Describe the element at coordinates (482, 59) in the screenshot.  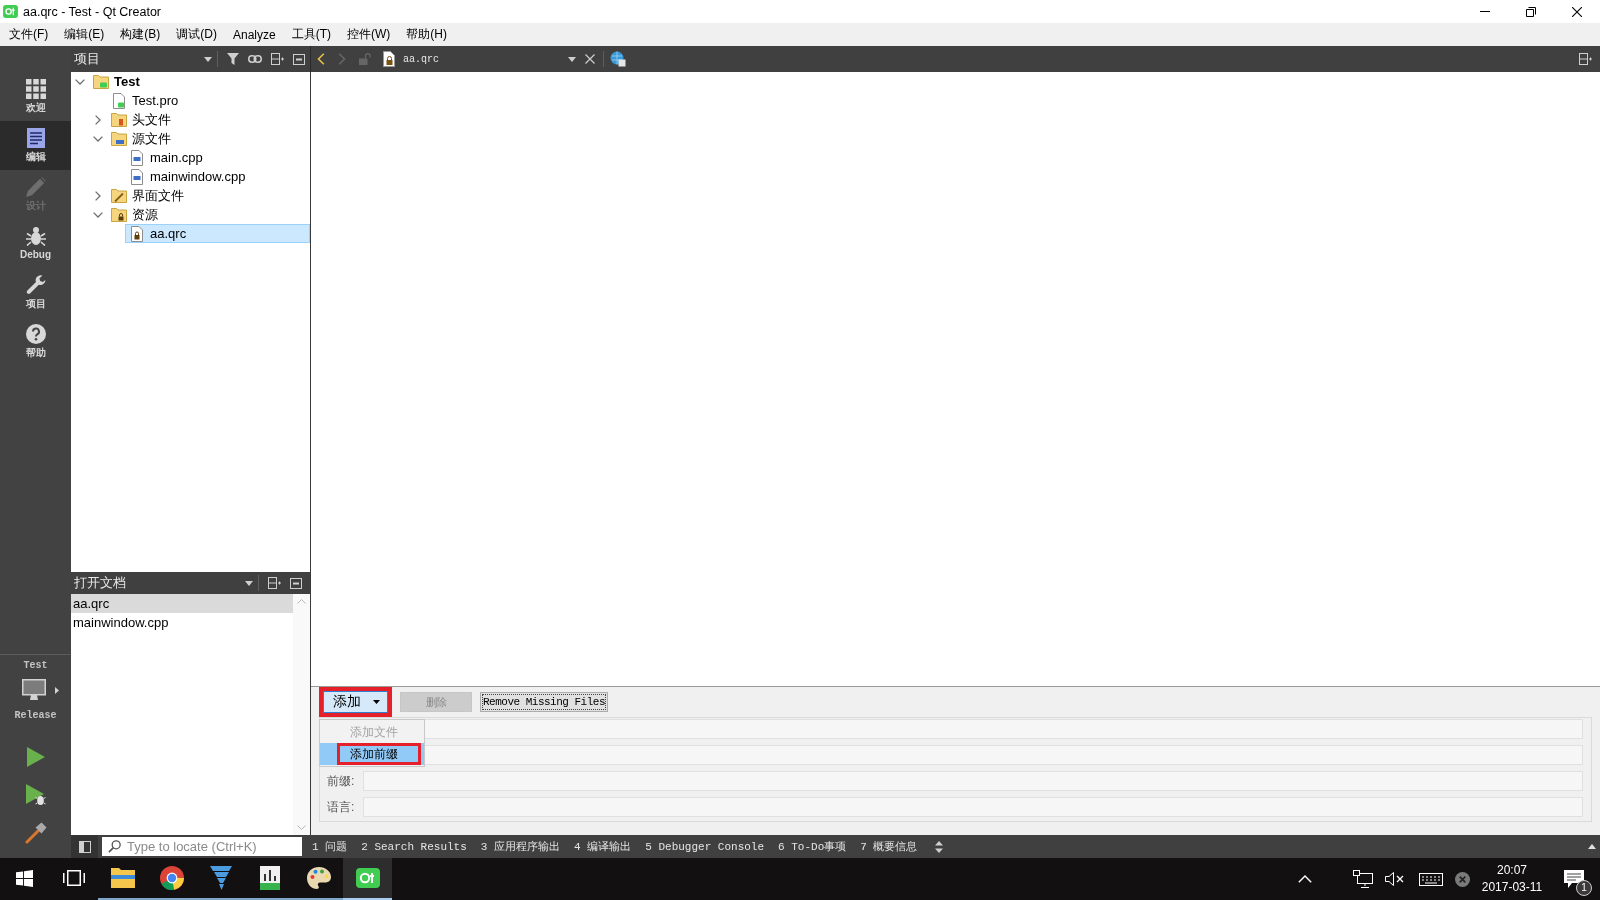
I see `document-dropdown: aa.qrc` at that location.